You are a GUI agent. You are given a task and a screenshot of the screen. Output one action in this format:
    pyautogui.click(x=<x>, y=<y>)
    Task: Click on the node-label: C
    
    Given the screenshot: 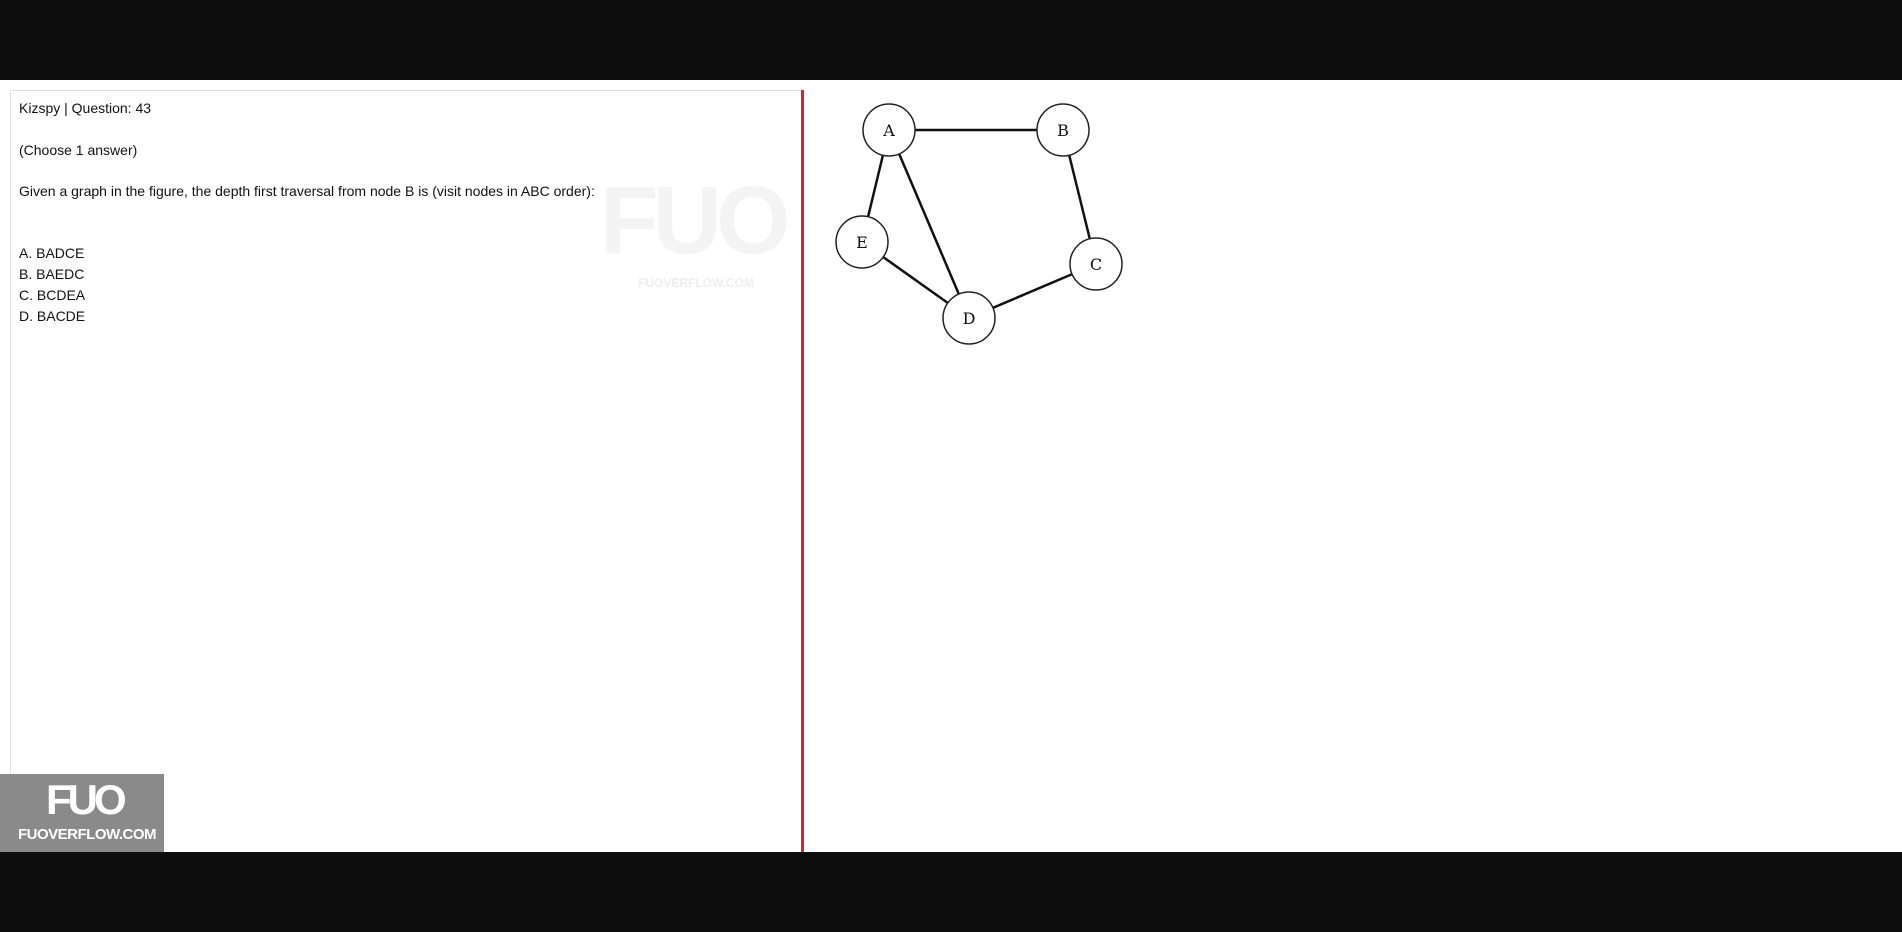 What is the action you would take?
    pyautogui.click(x=1096, y=264)
    